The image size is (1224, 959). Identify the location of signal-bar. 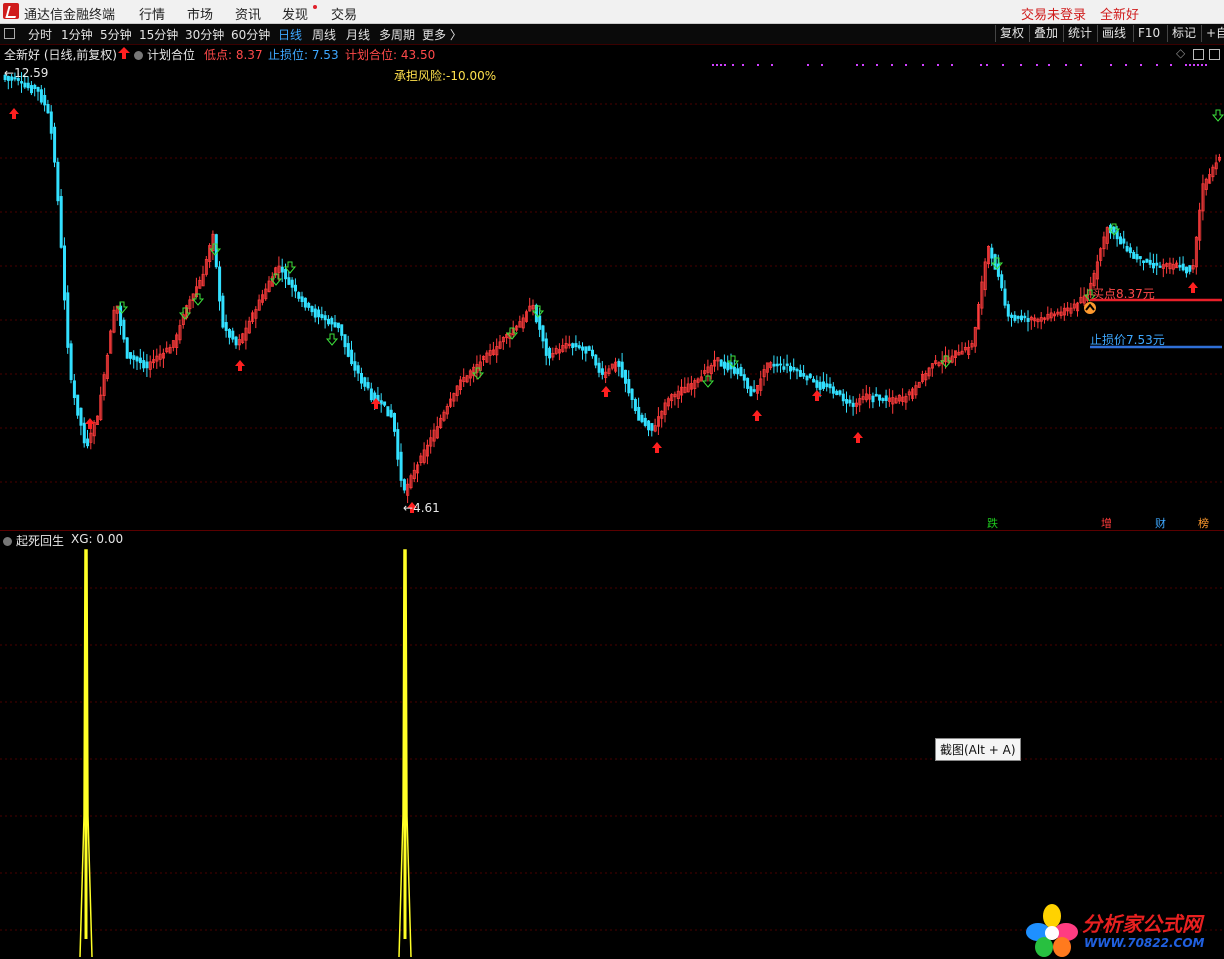
(405, 744).